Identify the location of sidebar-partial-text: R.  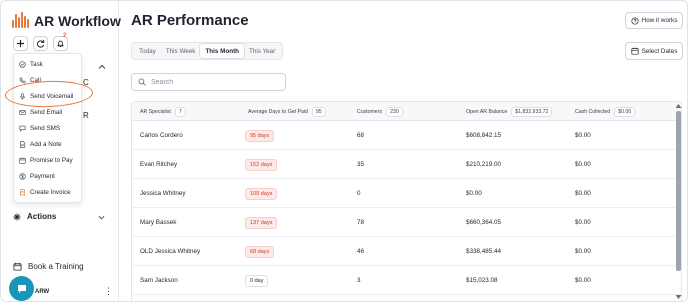
(86, 115).